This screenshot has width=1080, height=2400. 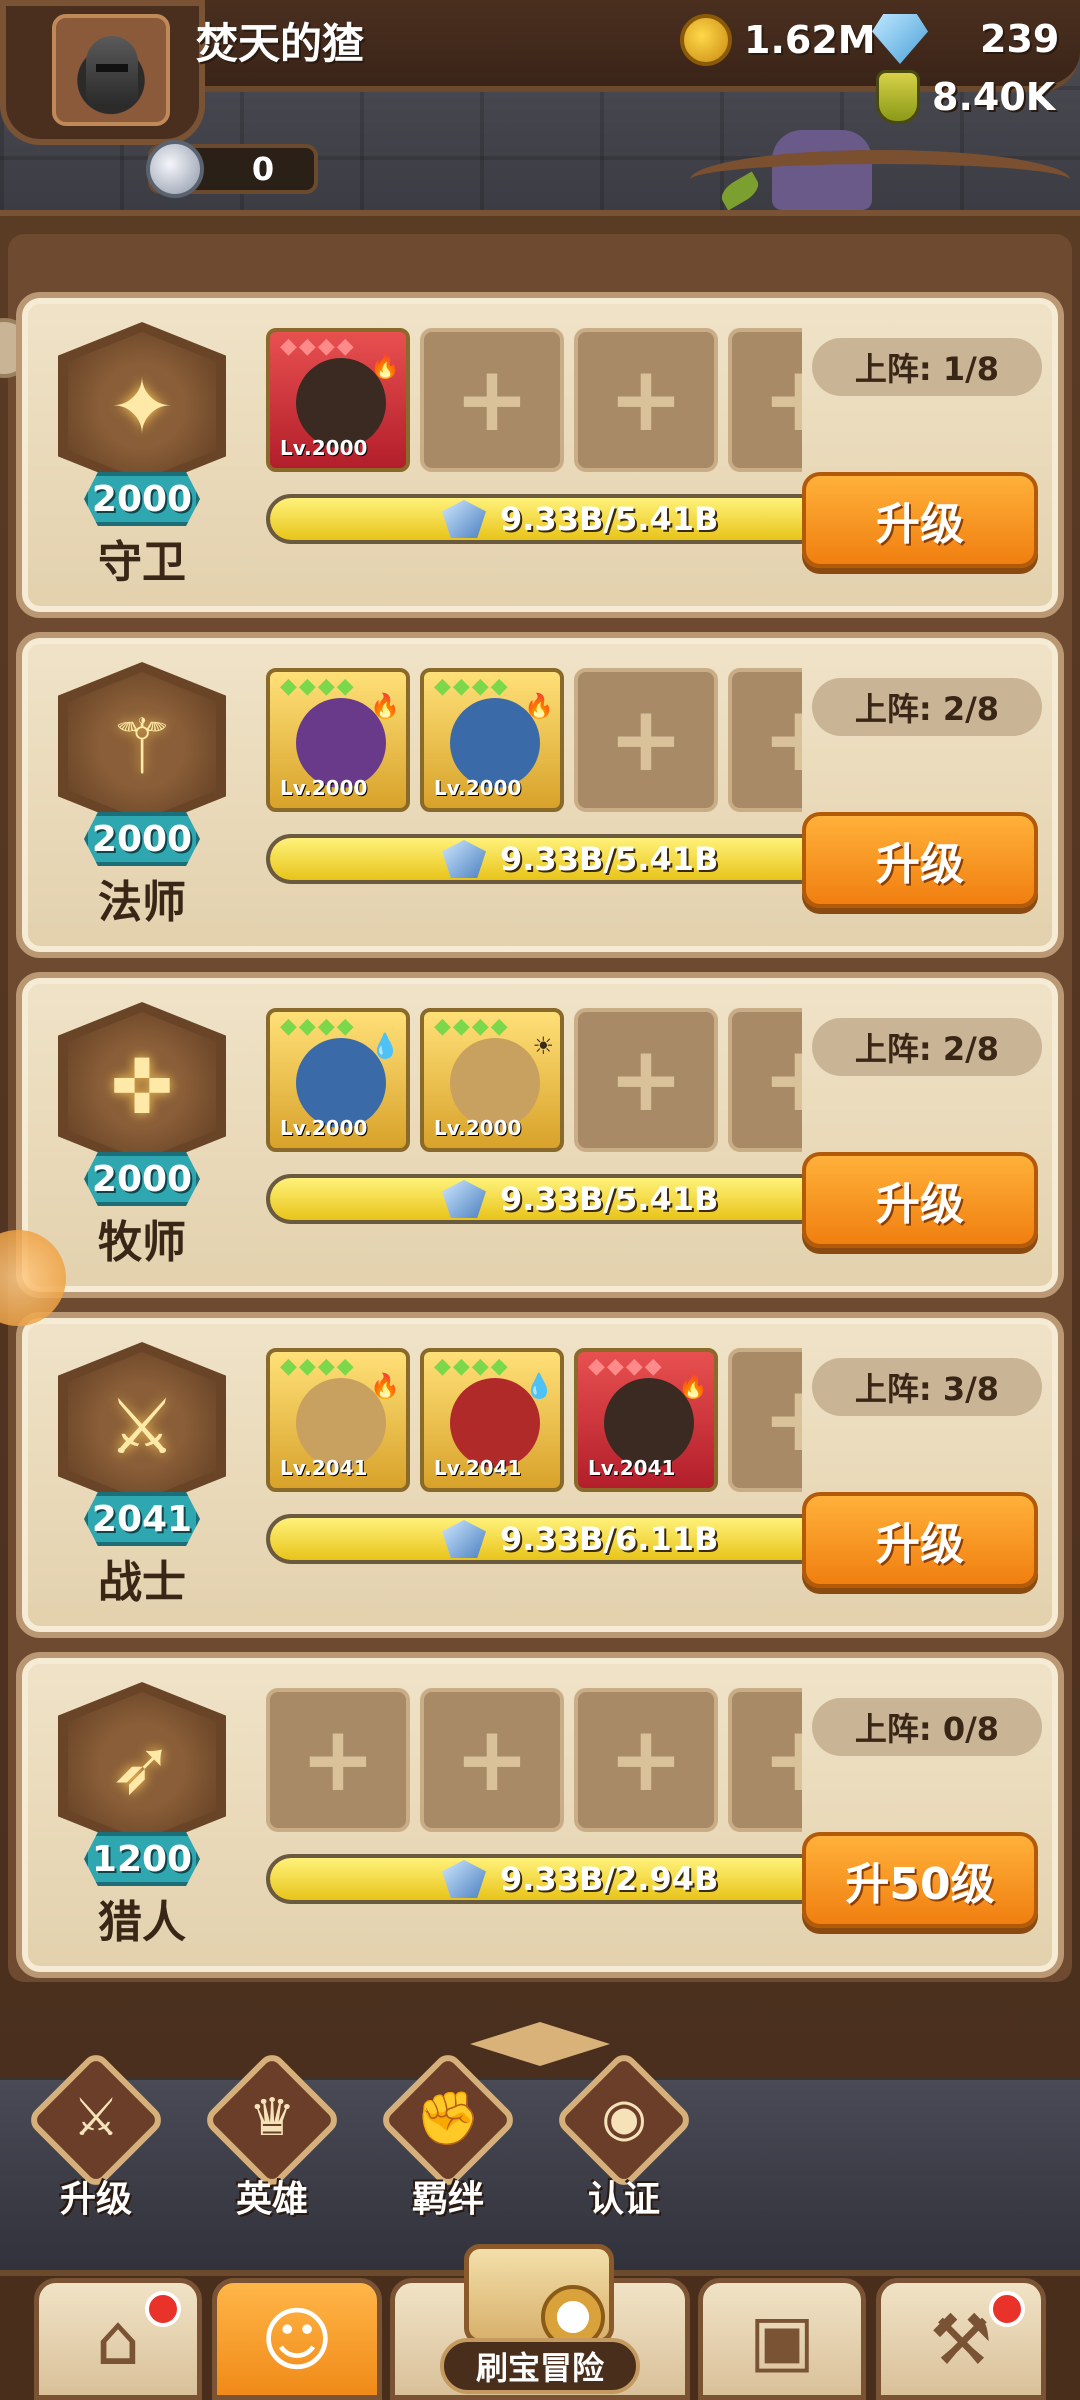 I want to click on class-emblem: ✜, so click(x=142, y=1086).